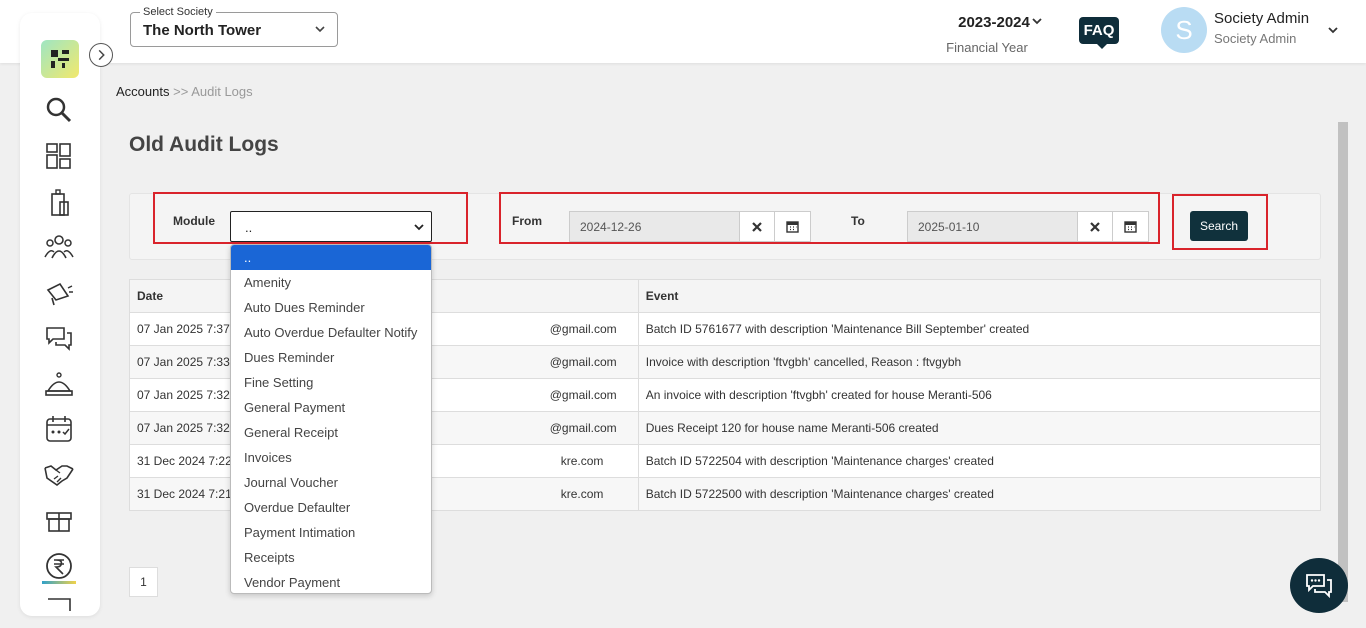  I want to click on faq-button: FAQ, so click(1099, 33).